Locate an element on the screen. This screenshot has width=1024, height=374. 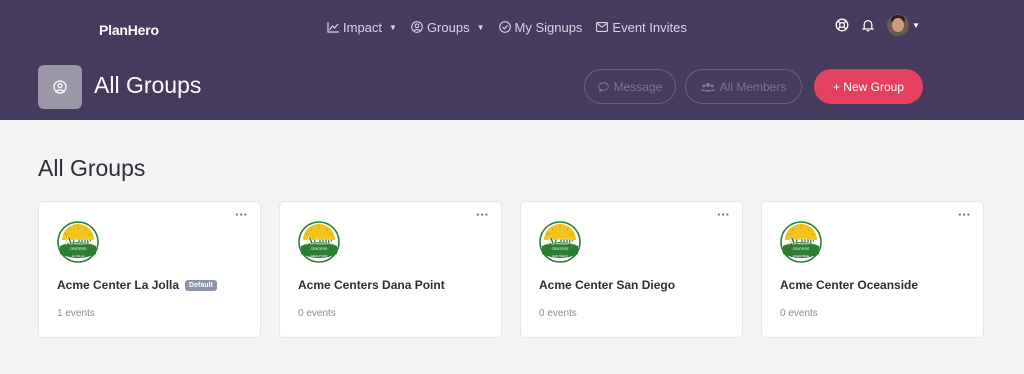
group-event-count: 1 events is located at coordinates (76, 313).